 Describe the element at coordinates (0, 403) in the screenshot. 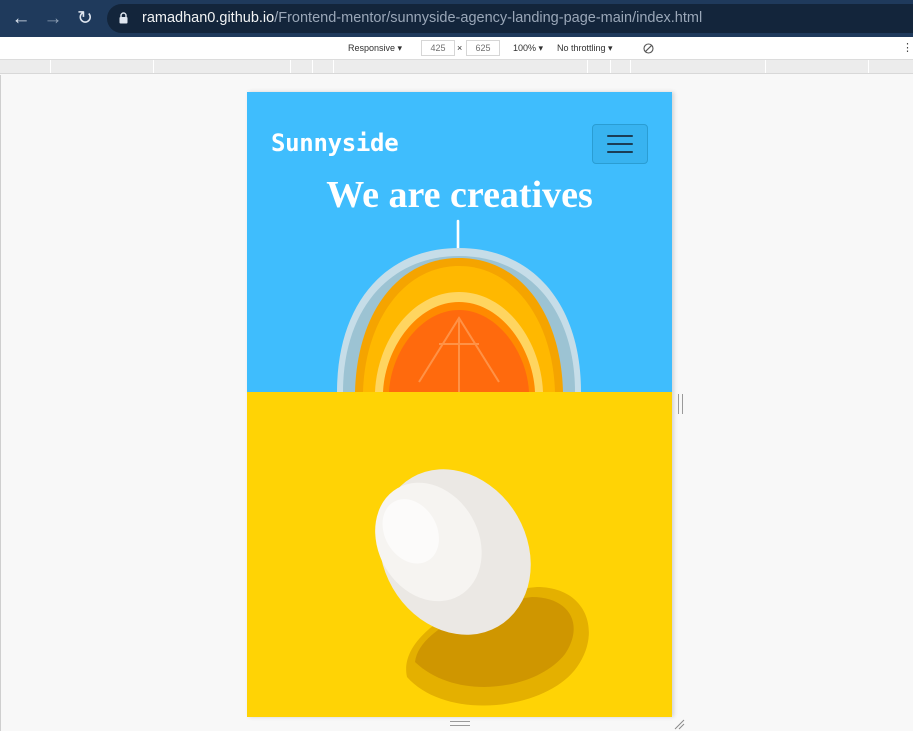

I see `devtools-edge` at that location.